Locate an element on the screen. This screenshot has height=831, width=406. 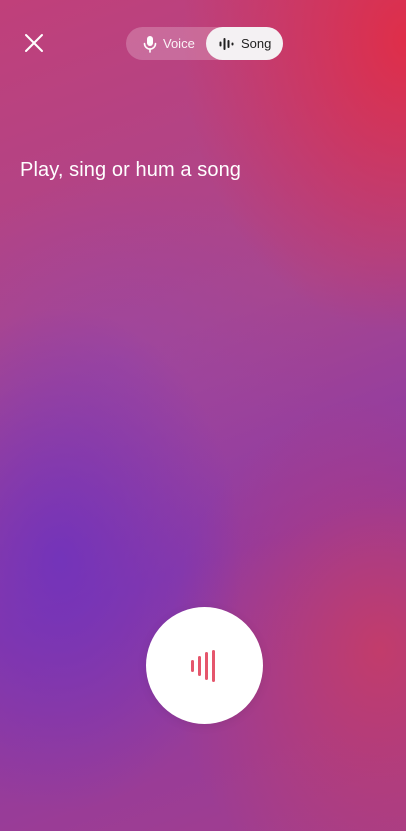
listen-button is located at coordinates (204, 665).